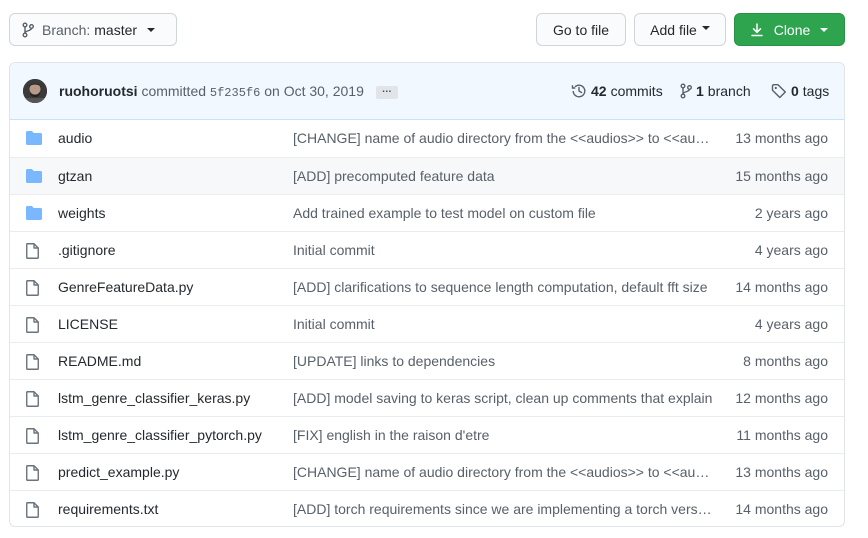  I want to click on branches-count: 1, so click(700, 91).